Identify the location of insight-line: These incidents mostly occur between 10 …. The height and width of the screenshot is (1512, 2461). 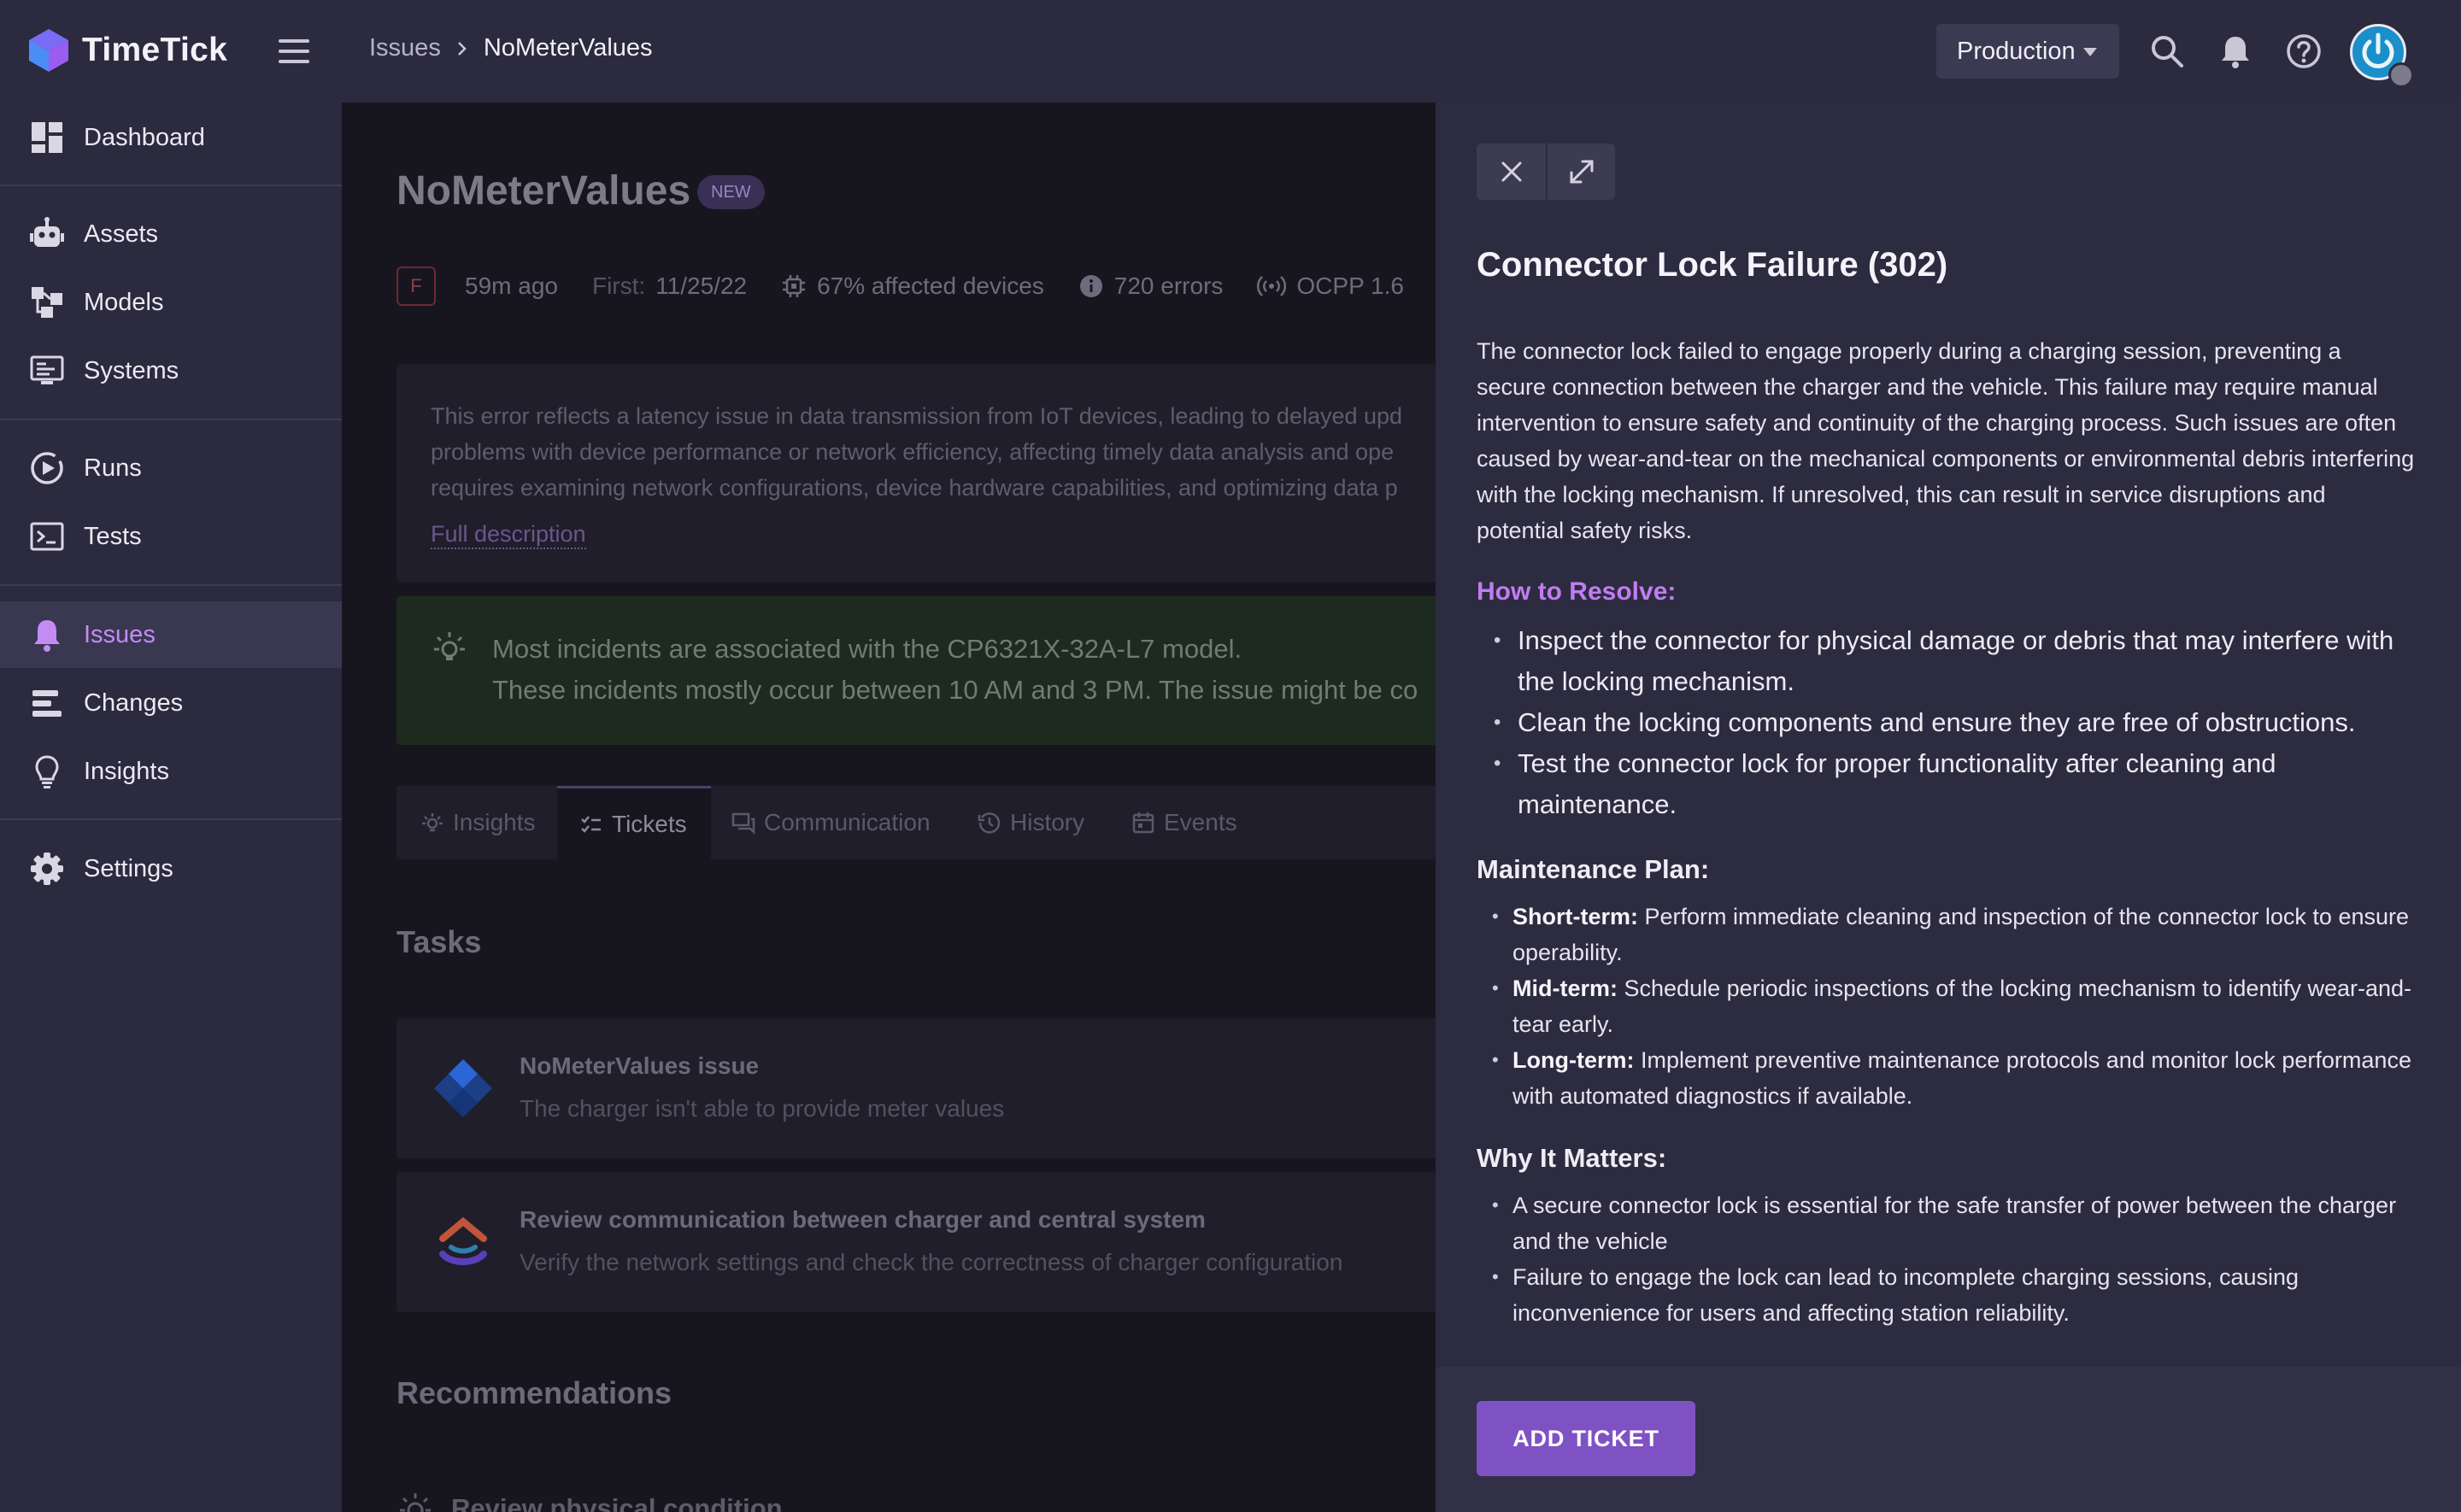
(955, 690).